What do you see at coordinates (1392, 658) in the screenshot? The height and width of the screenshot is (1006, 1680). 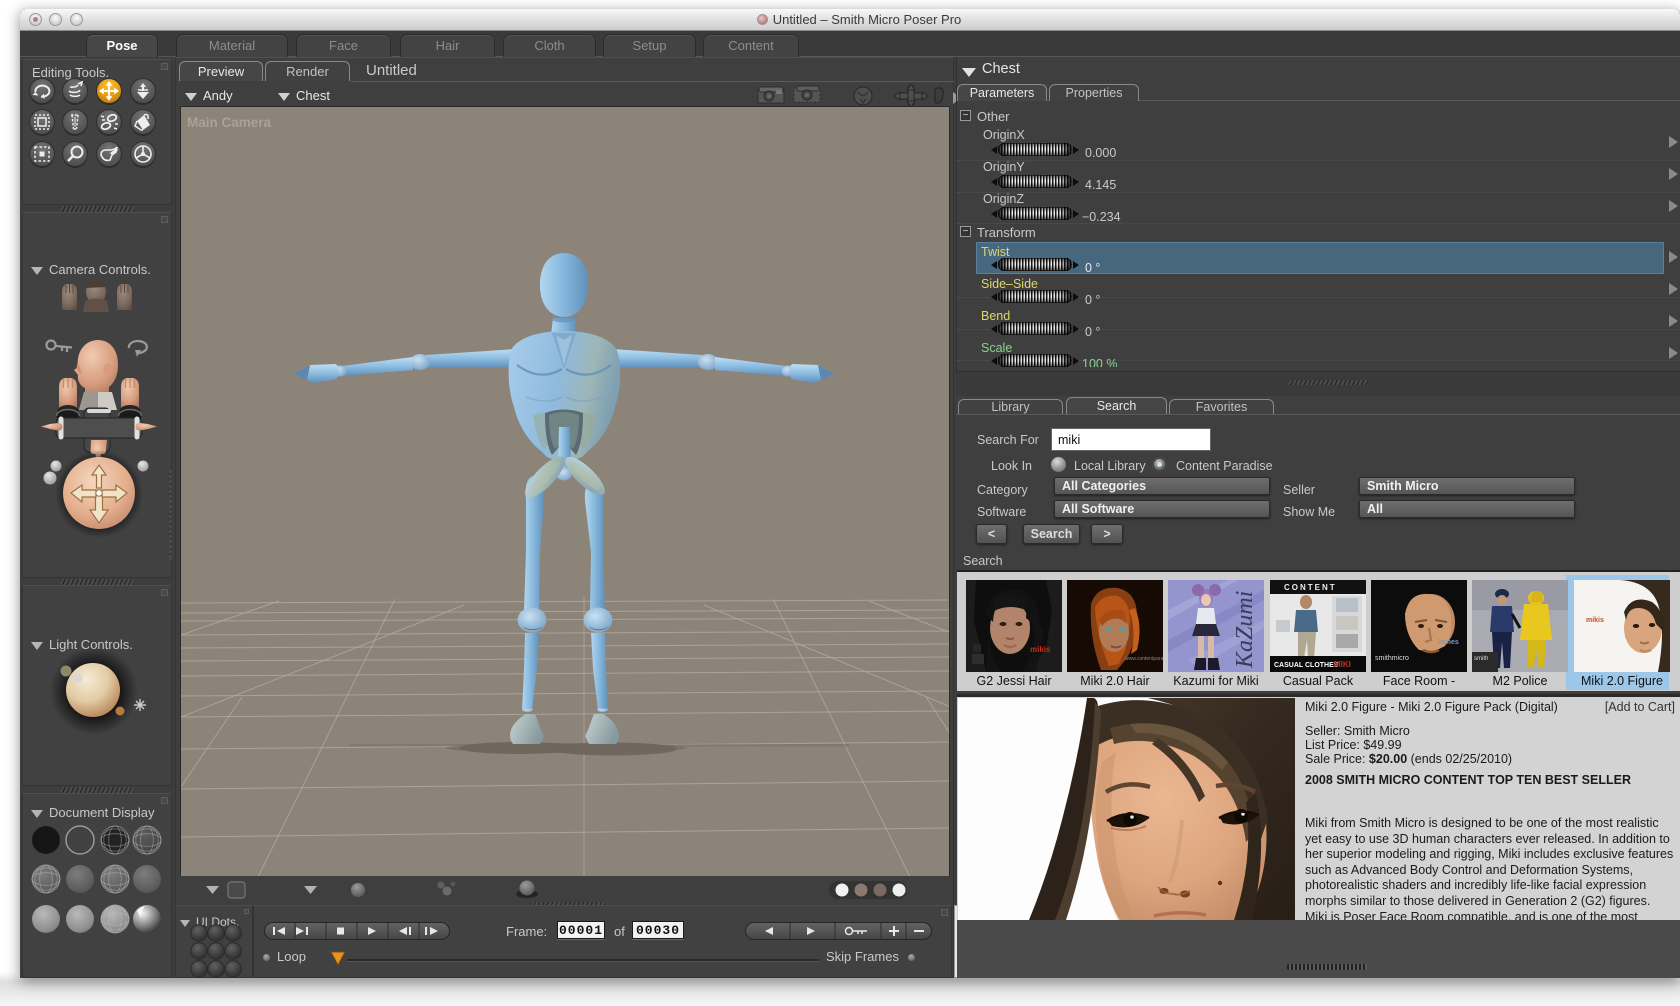 I see `svg-text: smithmicro` at bounding box center [1392, 658].